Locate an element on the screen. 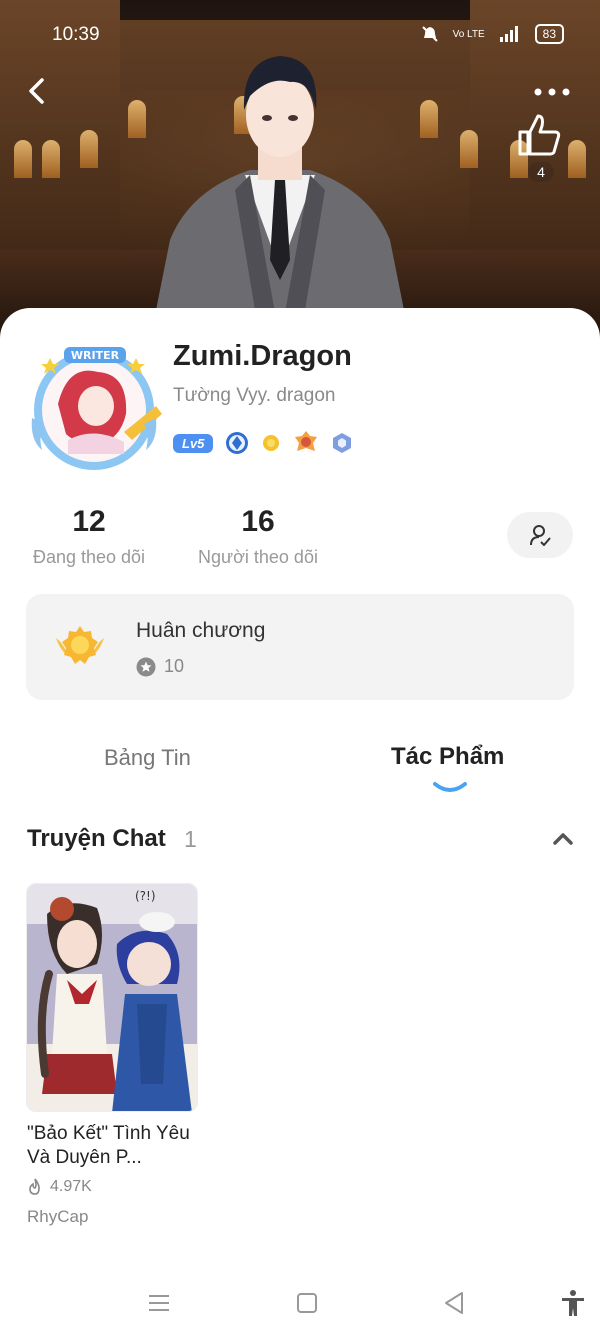  diamond-badge-icon is located at coordinates (237, 443).